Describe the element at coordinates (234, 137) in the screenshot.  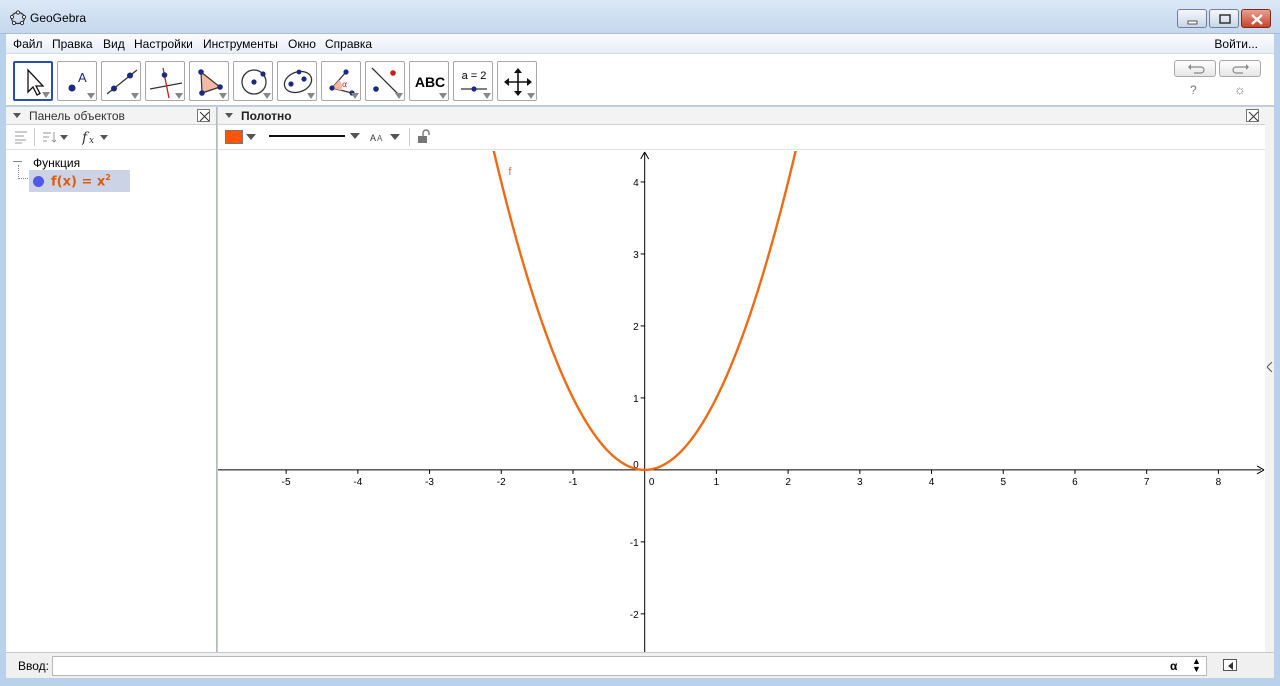
I see `object-color-button` at that location.